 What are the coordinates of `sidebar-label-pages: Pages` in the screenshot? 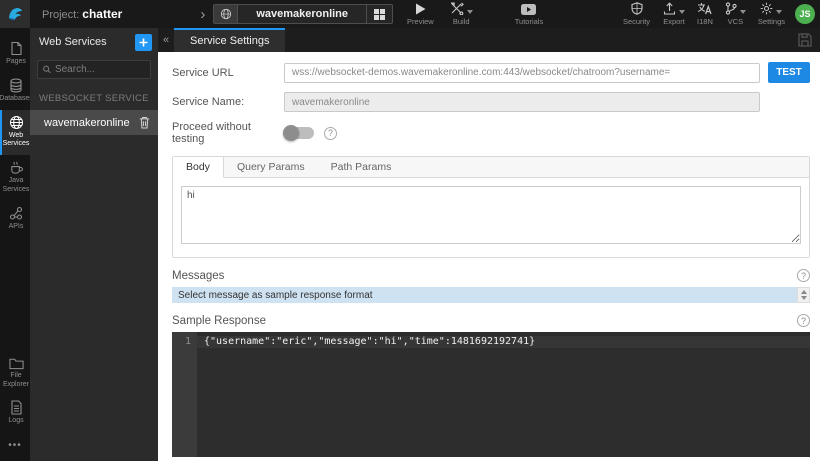 It's located at (16, 61).